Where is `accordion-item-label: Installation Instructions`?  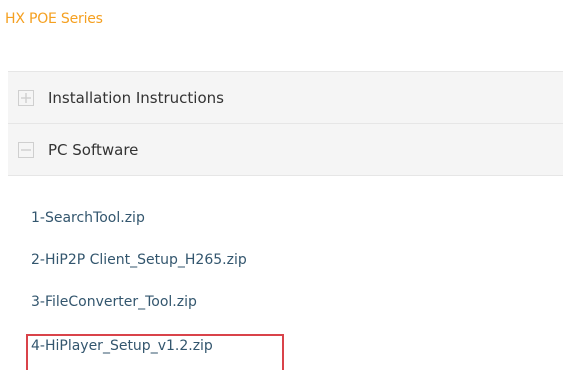 accordion-item-label: Installation Instructions is located at coordinates (136, 97).